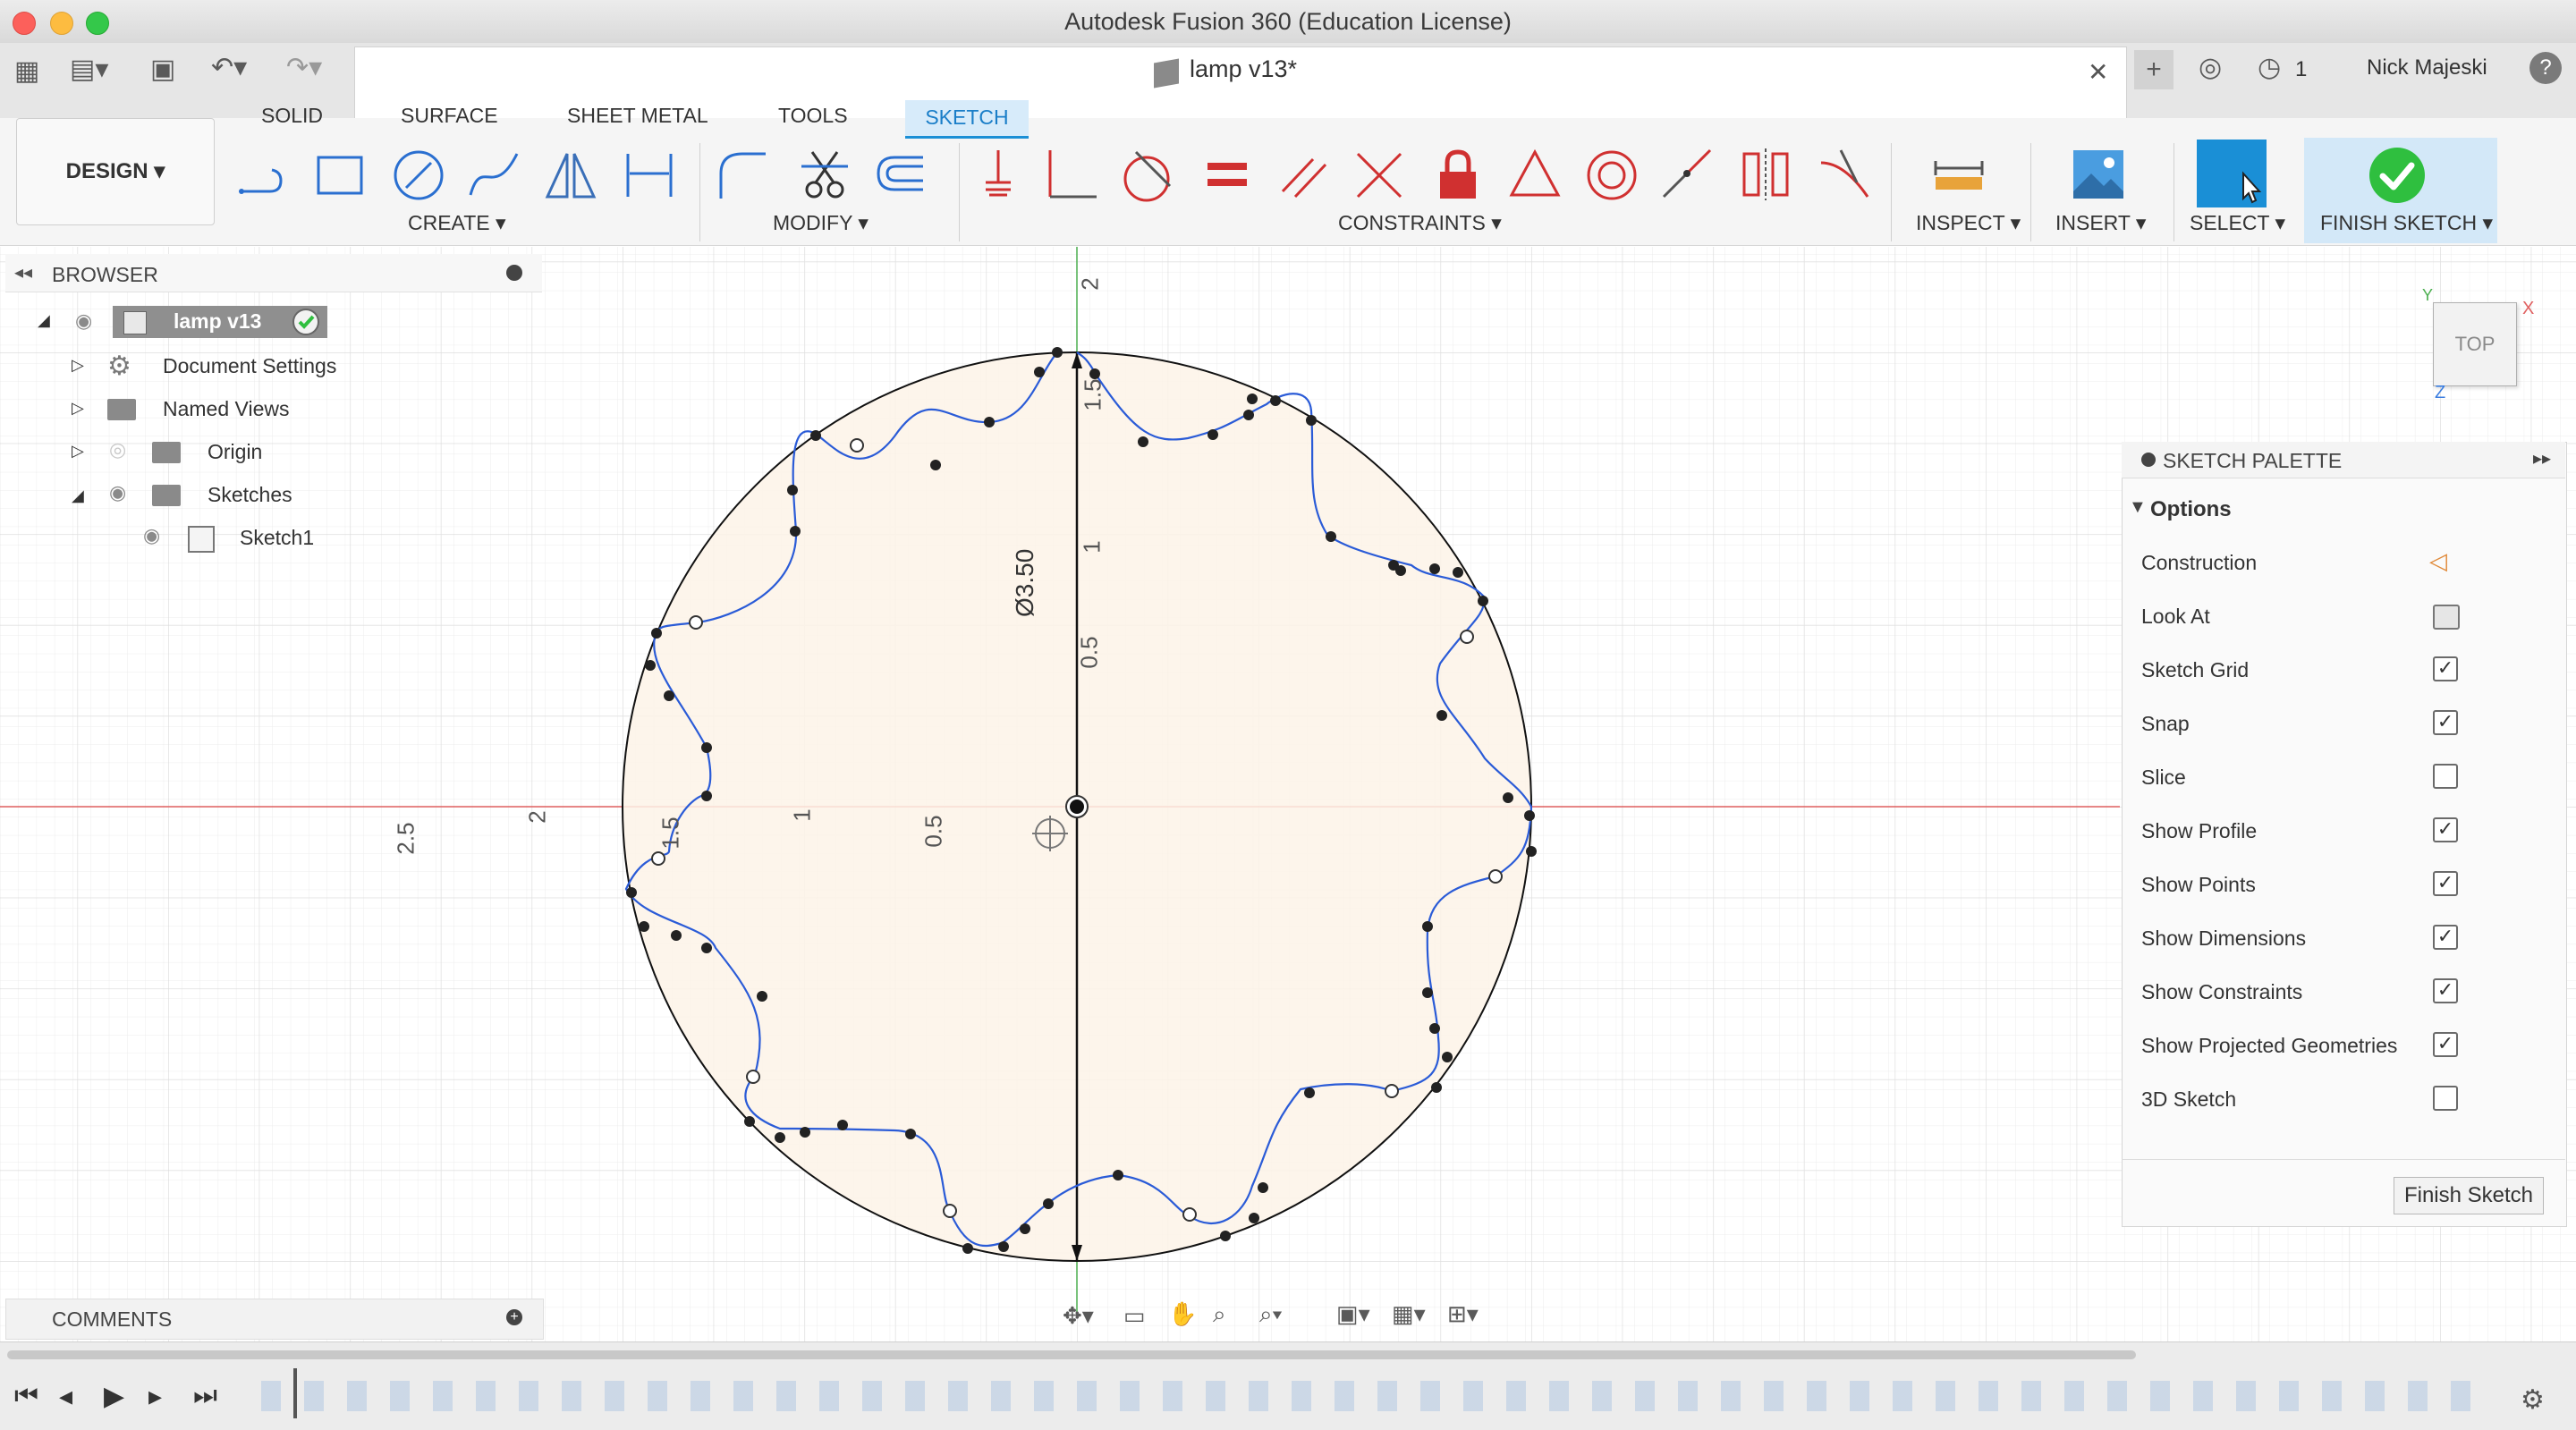 The image size is (2576, 1430). What do you see at coordinates (2533, 1400) in the screenshot?
I see `timeline-settings-gear-icon: ⚙` at bounding box center [2533, 1400].